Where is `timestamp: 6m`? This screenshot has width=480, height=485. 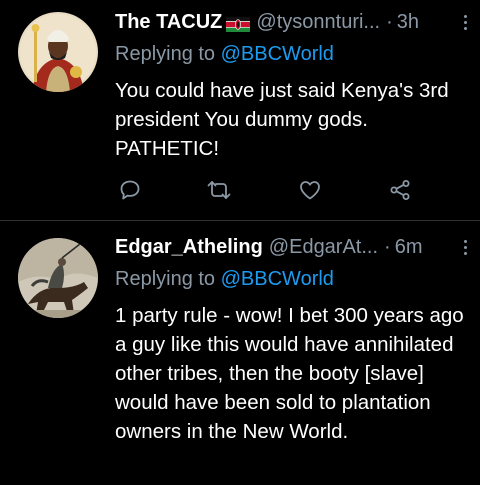
timestamp: 6m is located at coordinates (409, 247).